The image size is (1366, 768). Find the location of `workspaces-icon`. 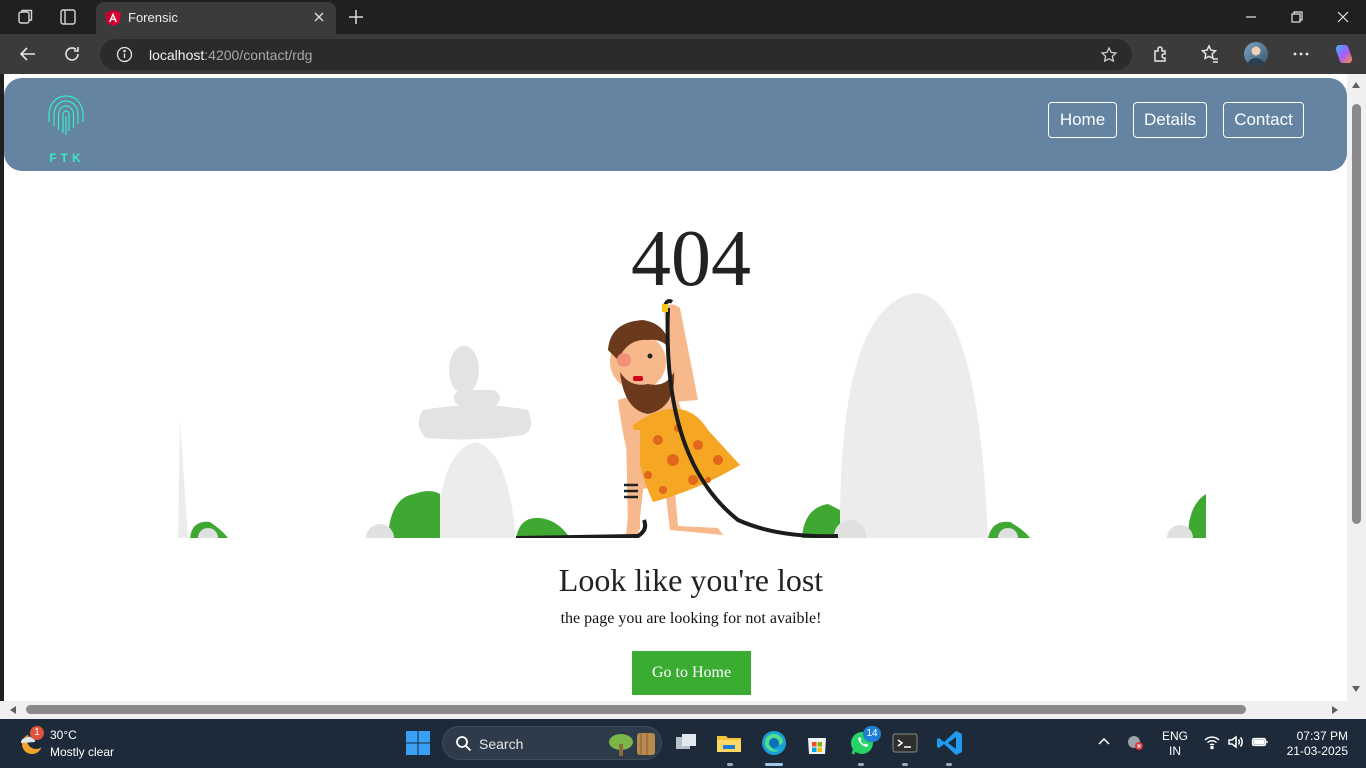

workspaces-icon is located at coordinates (26, 17).